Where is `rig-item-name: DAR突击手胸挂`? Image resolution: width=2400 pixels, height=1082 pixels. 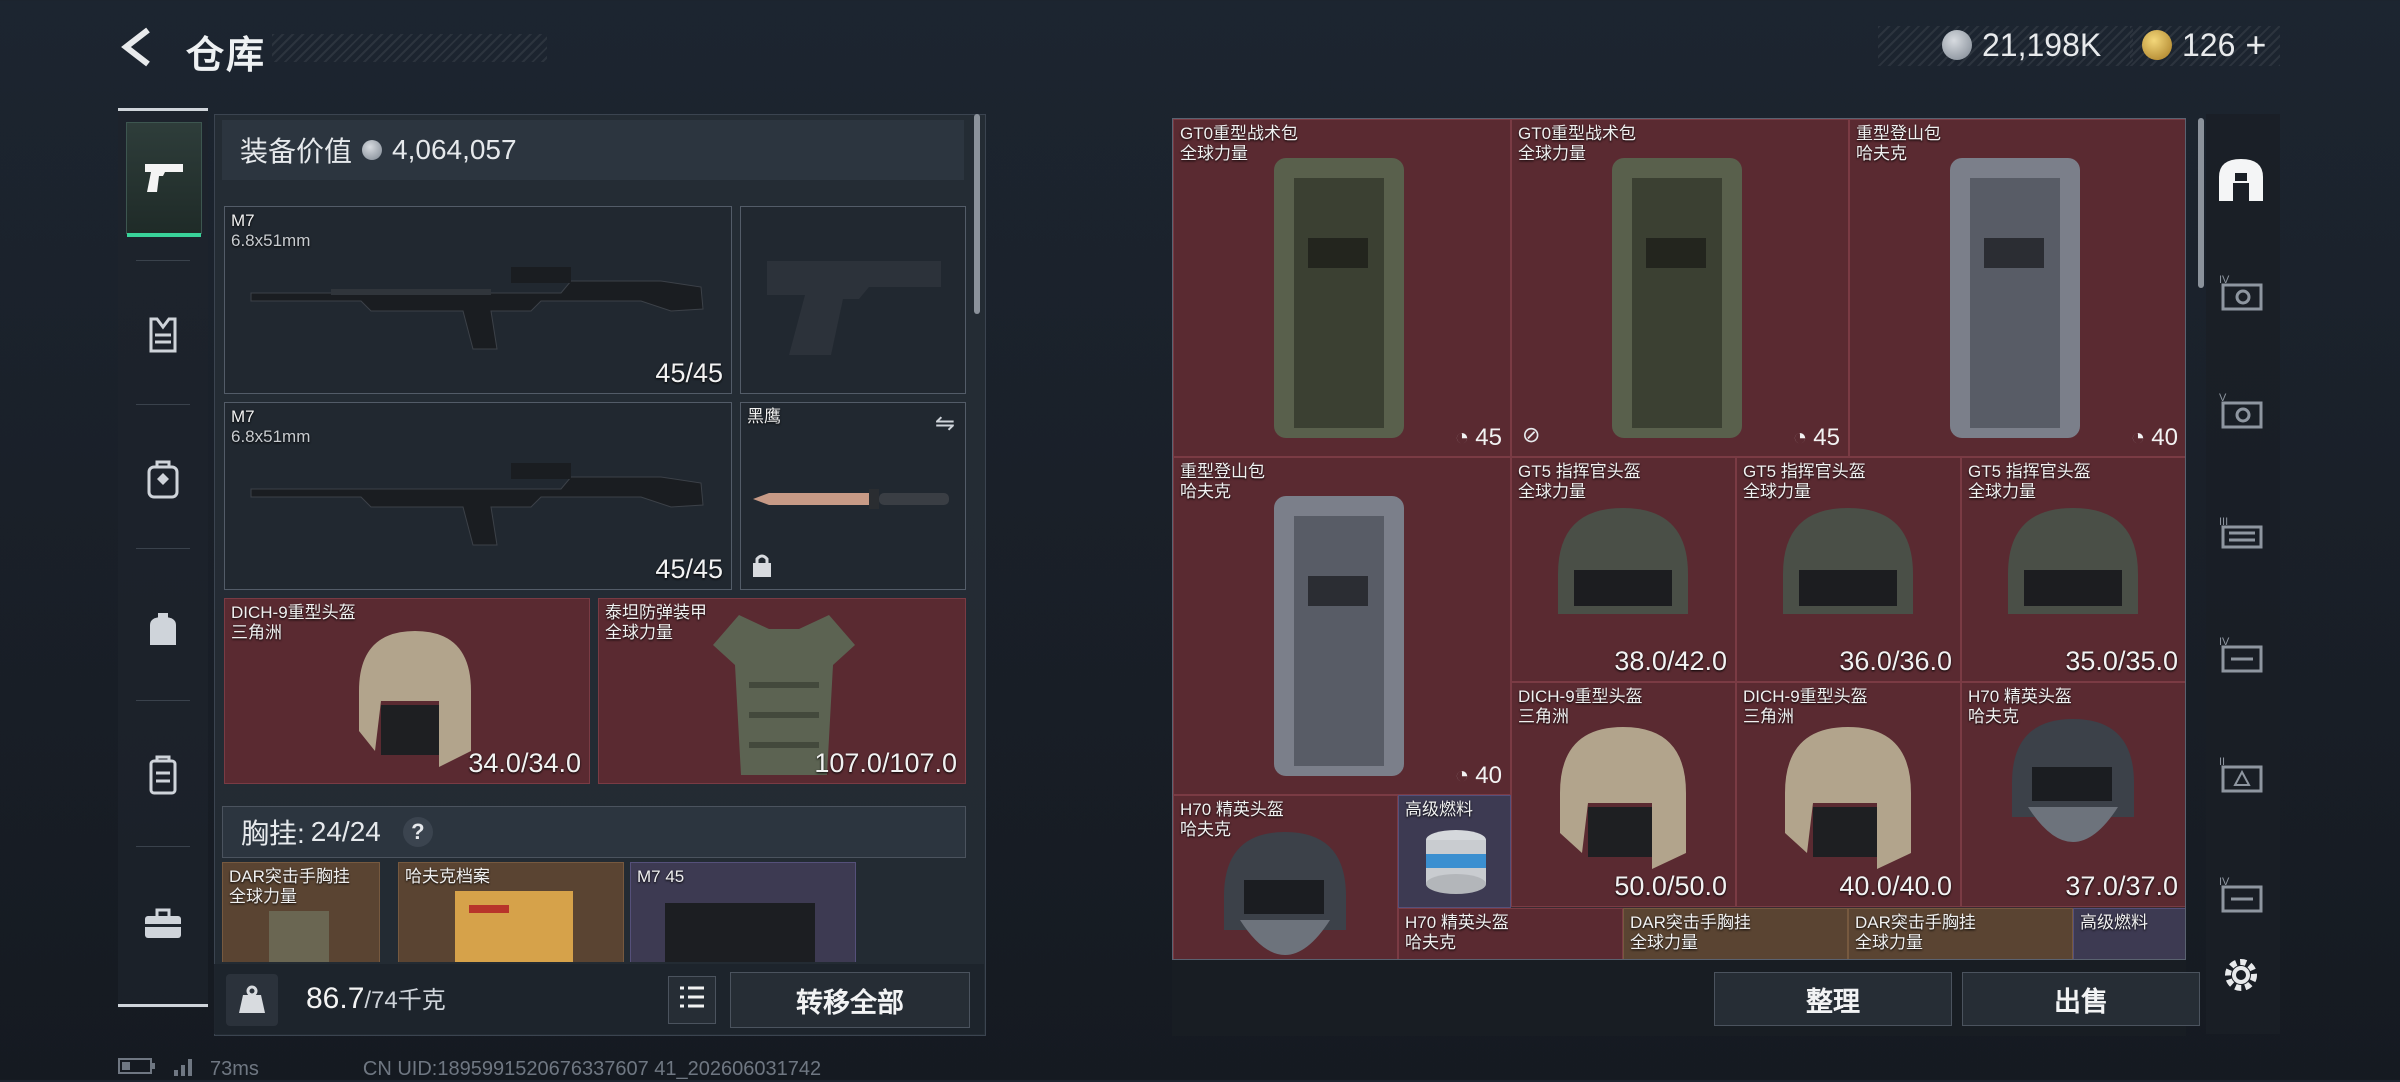 rig-item-name: DAR突击手胸挂 is located at coordinates (289, 876).